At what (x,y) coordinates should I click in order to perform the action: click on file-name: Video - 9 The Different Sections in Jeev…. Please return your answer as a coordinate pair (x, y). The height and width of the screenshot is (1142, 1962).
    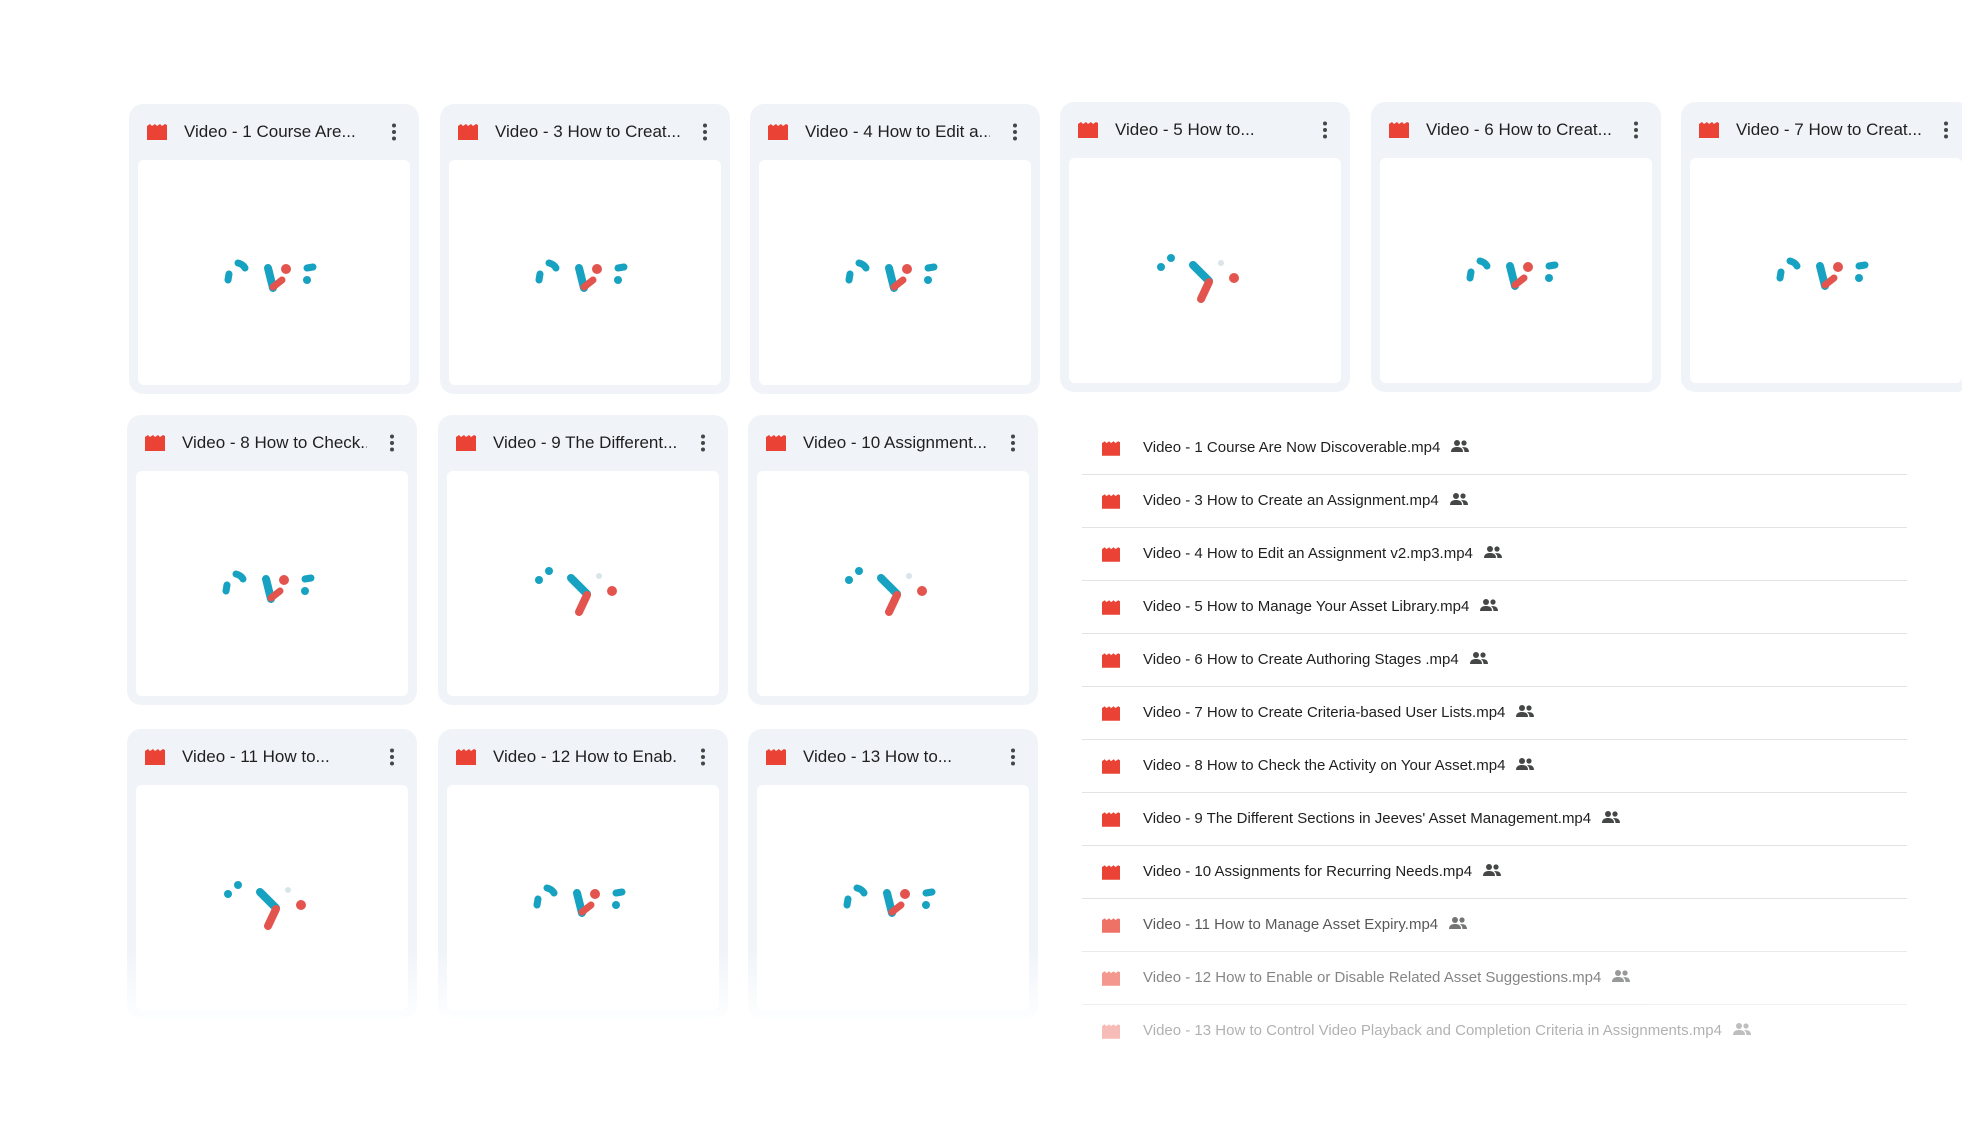
    Looking at the image, I should click on (1367, 818).